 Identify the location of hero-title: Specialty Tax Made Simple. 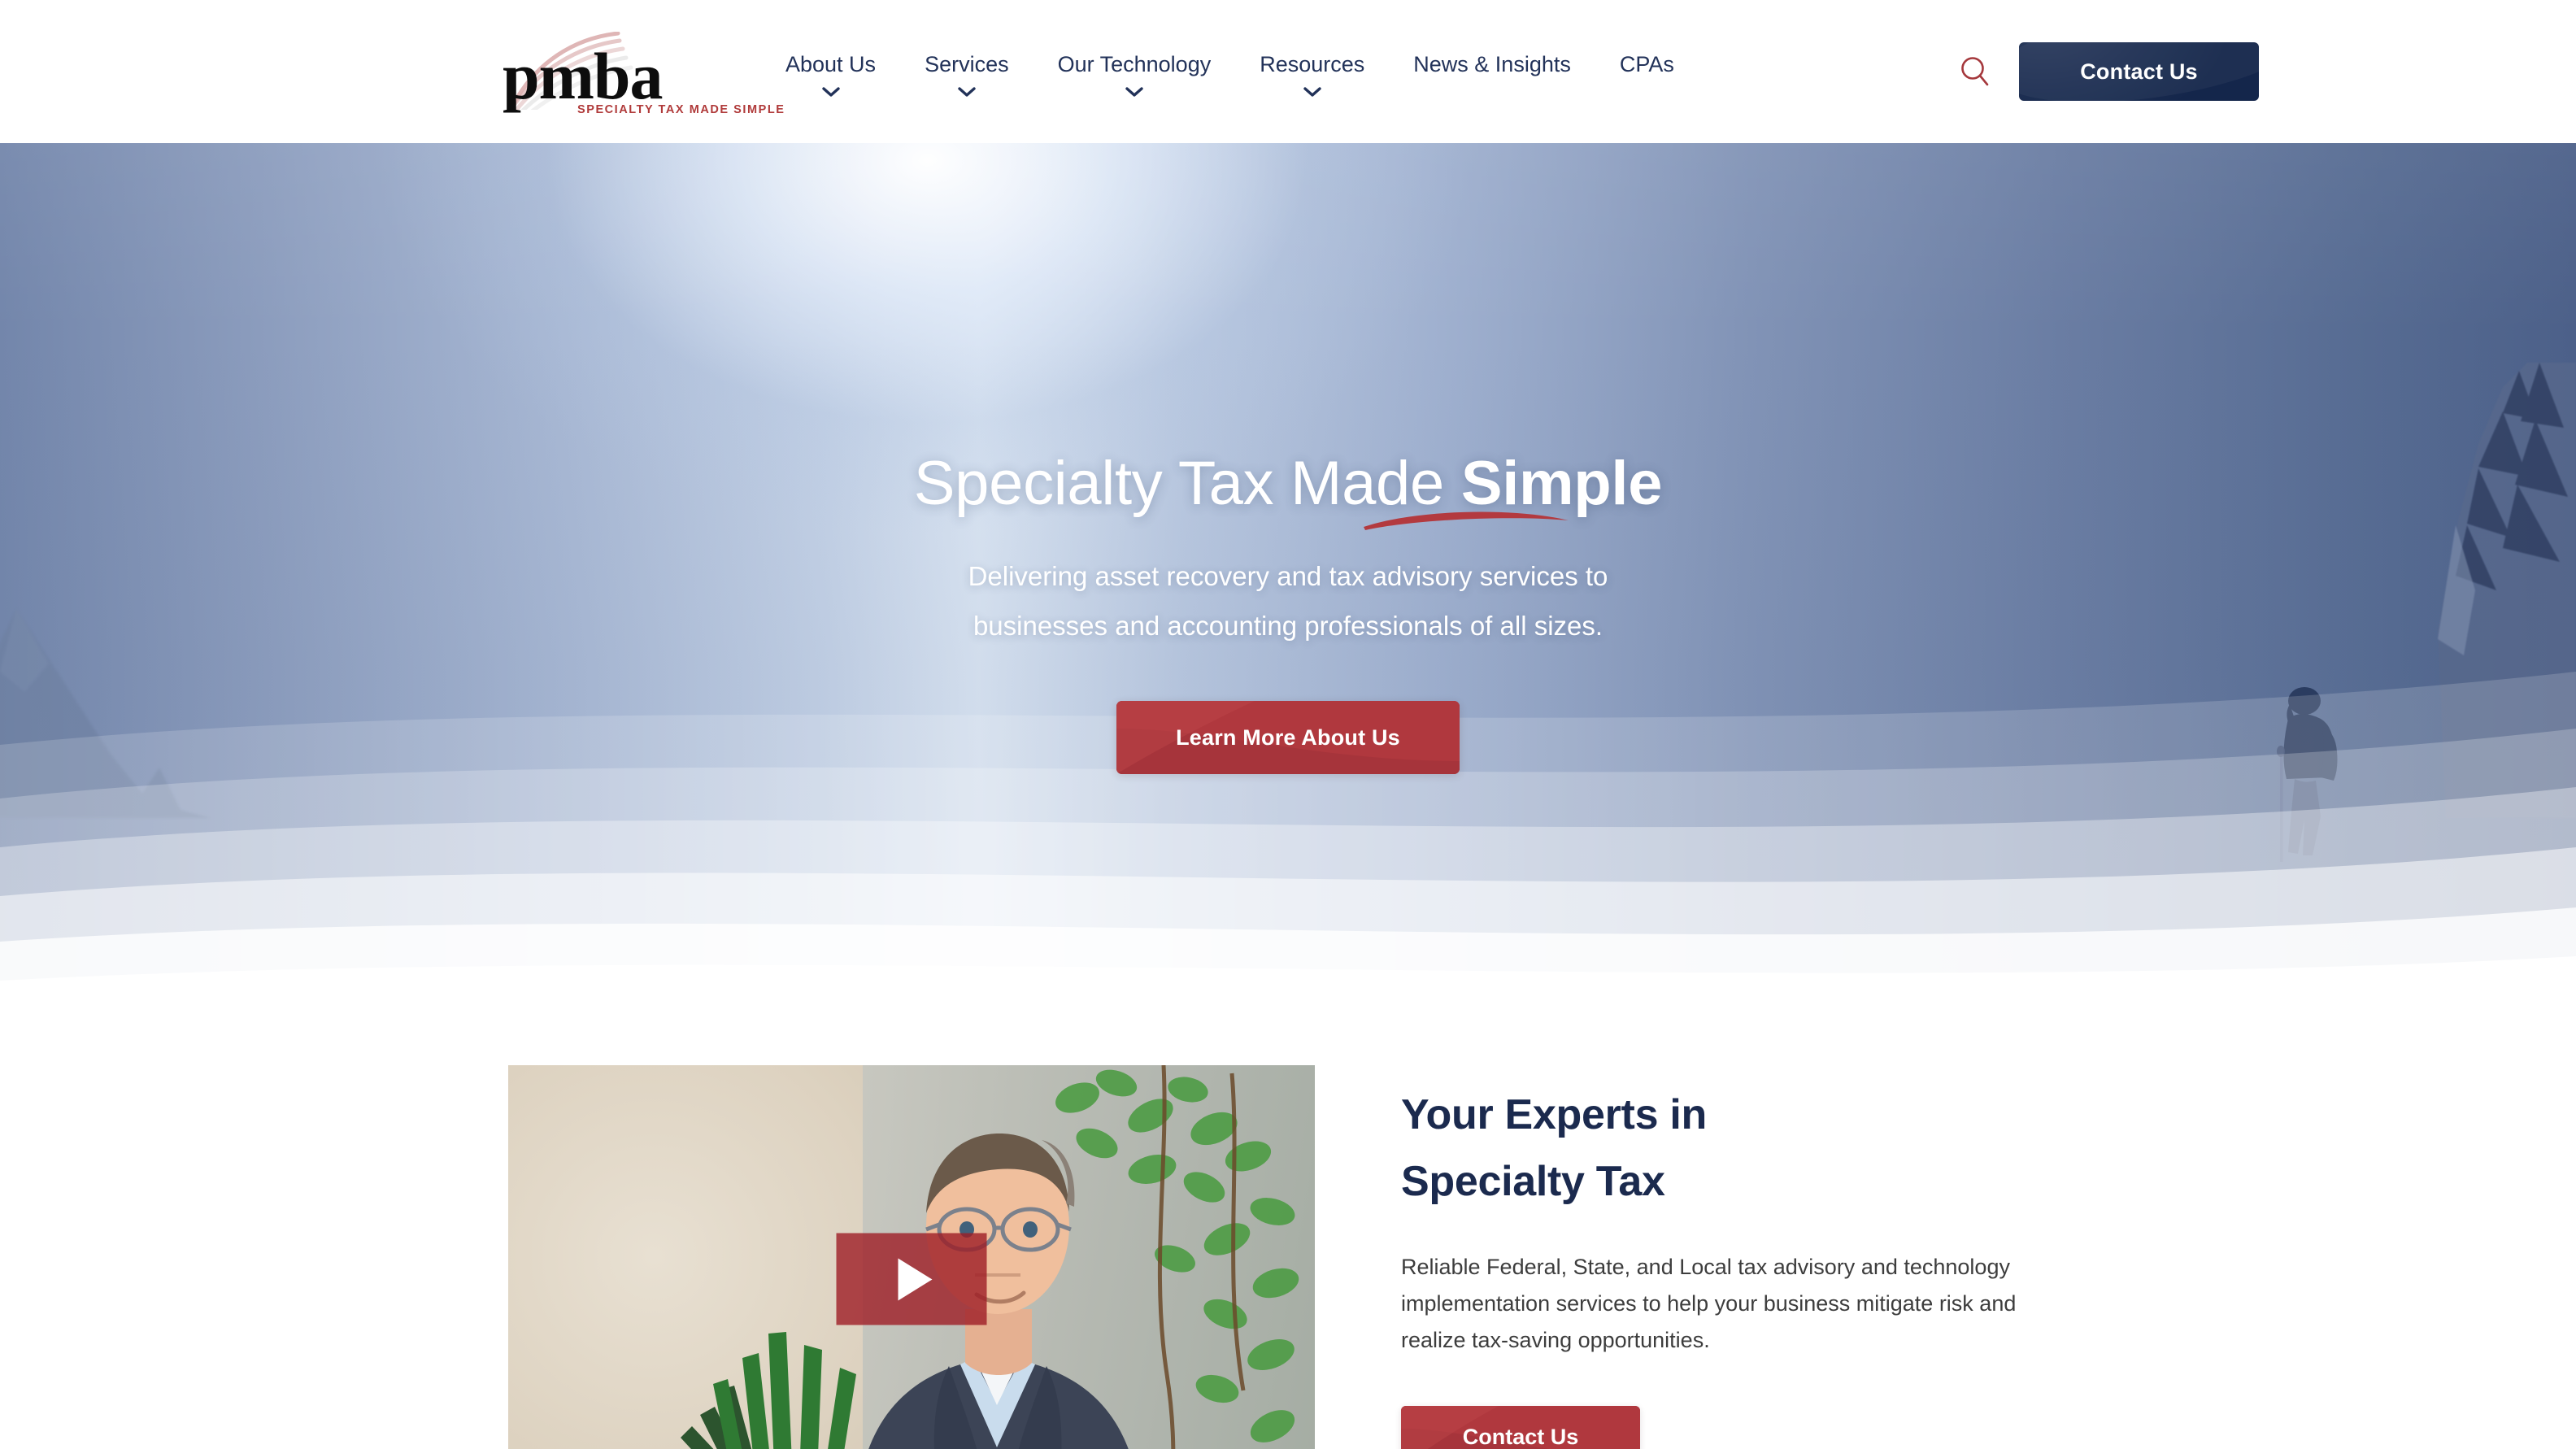
(1288, 484).